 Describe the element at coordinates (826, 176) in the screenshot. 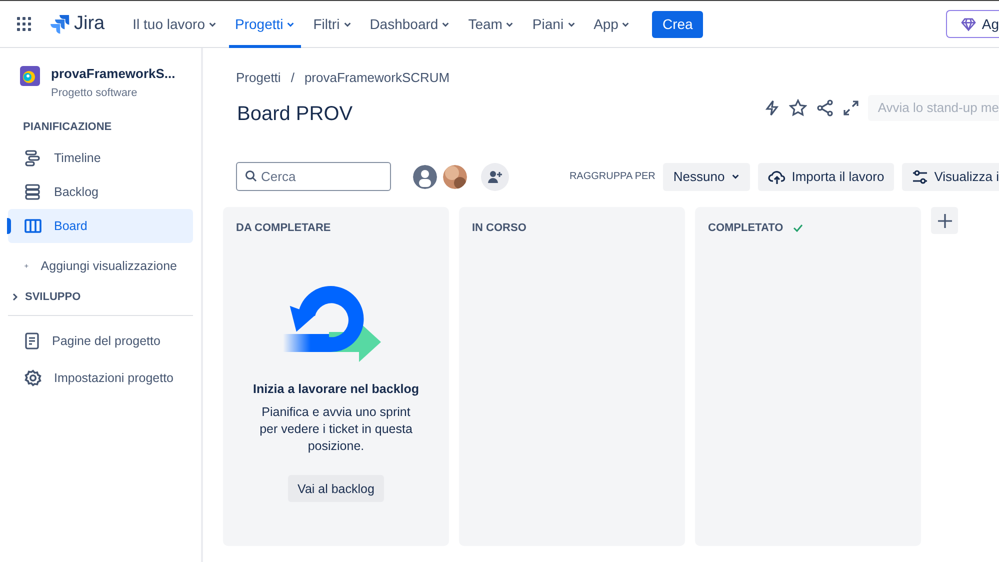

I see `import-button: Importa il lavoro` at that location.